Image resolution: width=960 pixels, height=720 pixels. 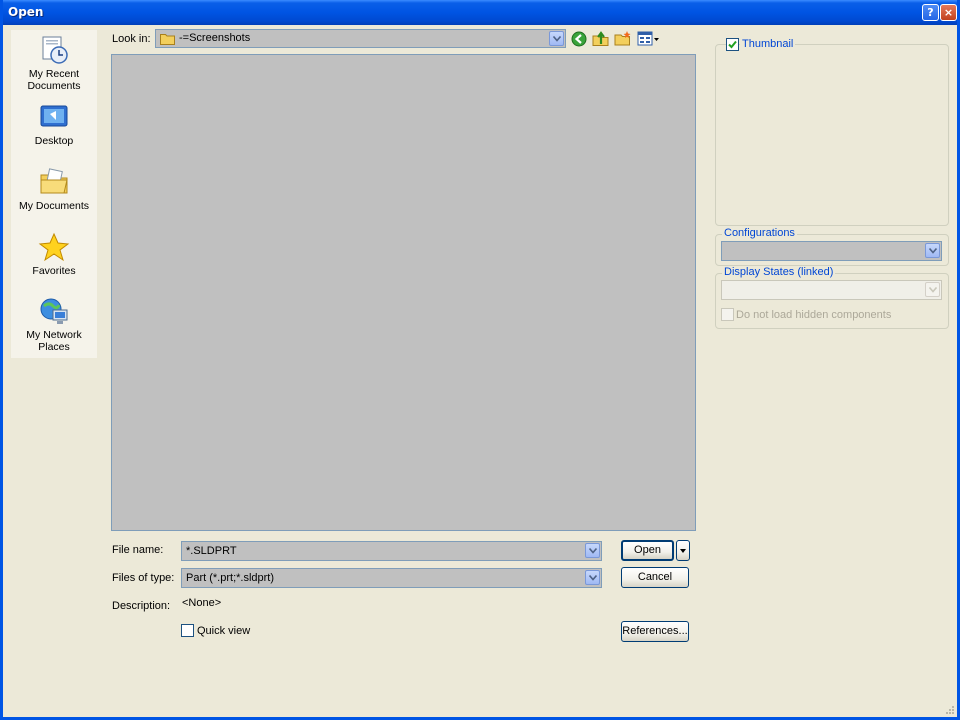 I want to click on dropdown-arrow-icon, so click(x=683, y=551).